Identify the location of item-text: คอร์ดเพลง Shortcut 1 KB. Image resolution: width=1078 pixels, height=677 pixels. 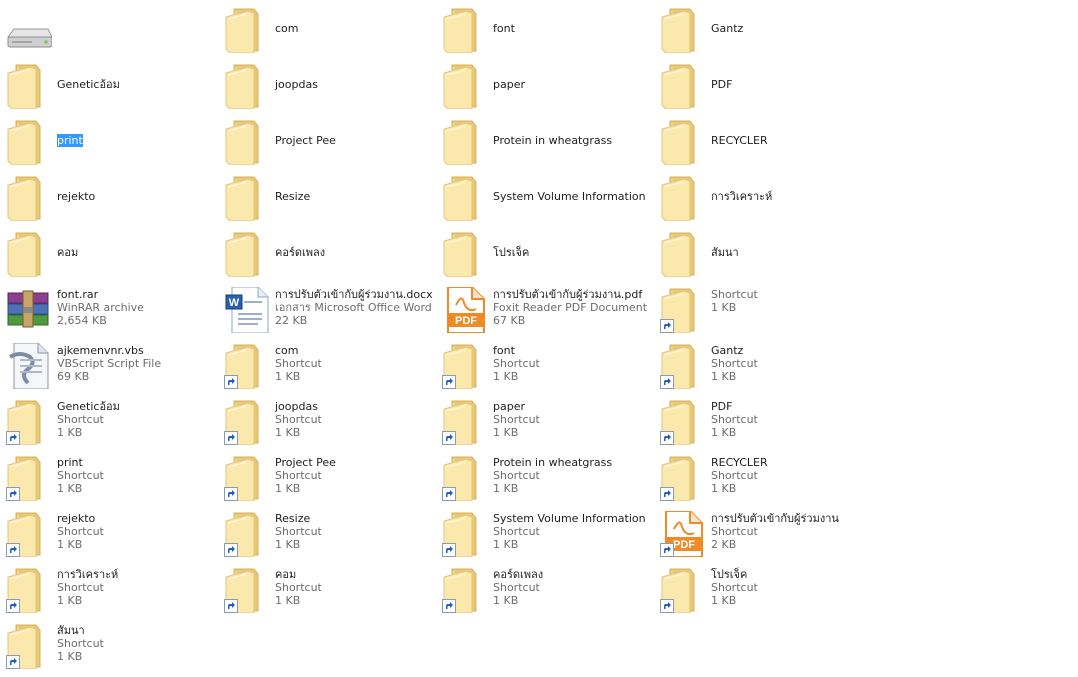
(518, 587).